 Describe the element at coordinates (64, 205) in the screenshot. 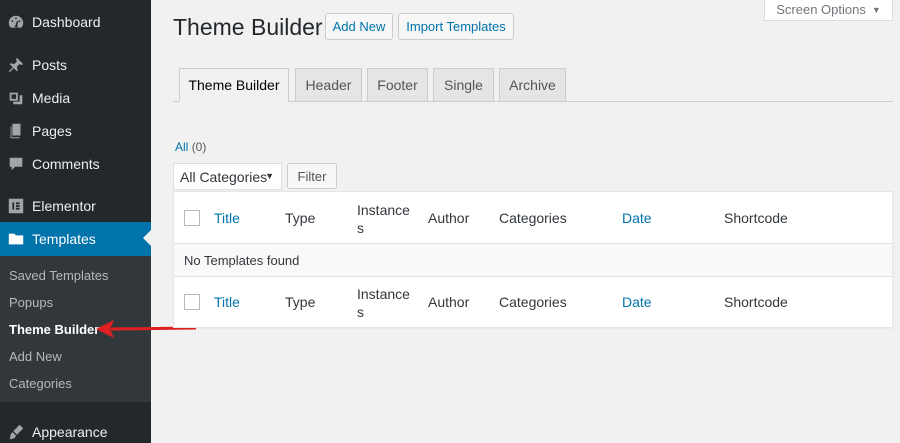

I see `menu-label: Elementor` at that location.